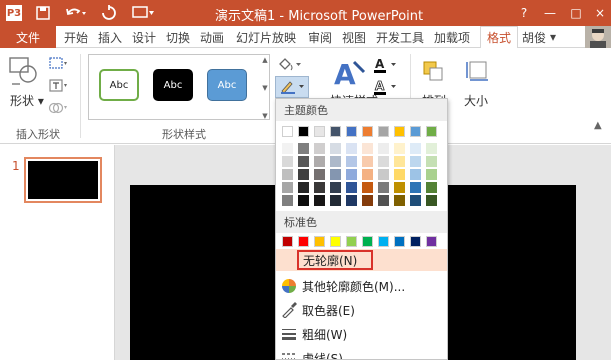 The image size is (611, 360). Describe the element at coordinates (143, 13) in the screenshot. I see `presentation-mode-icon` at that location.